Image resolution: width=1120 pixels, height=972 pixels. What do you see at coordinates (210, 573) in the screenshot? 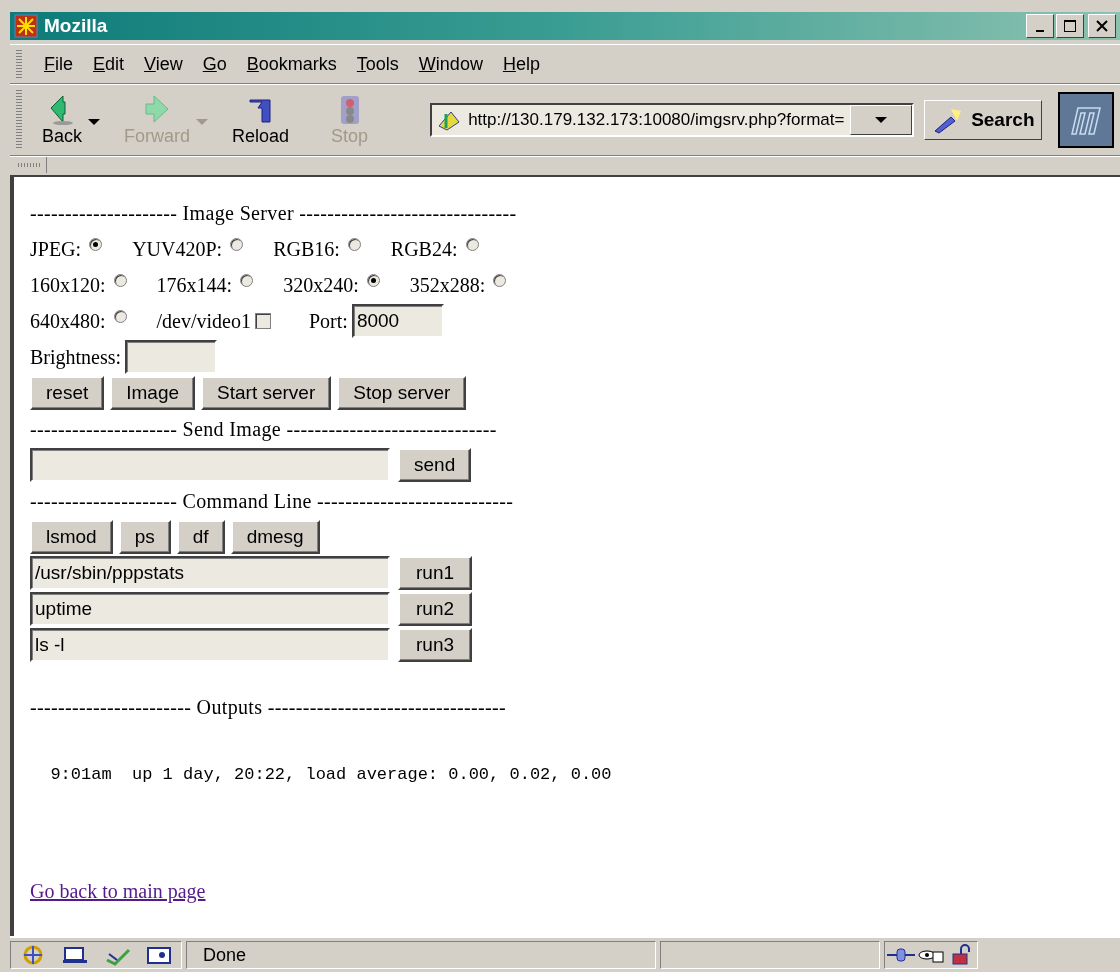
I see `command-field: /usr/sbin/pppstats` at bounding box center [210, 573].